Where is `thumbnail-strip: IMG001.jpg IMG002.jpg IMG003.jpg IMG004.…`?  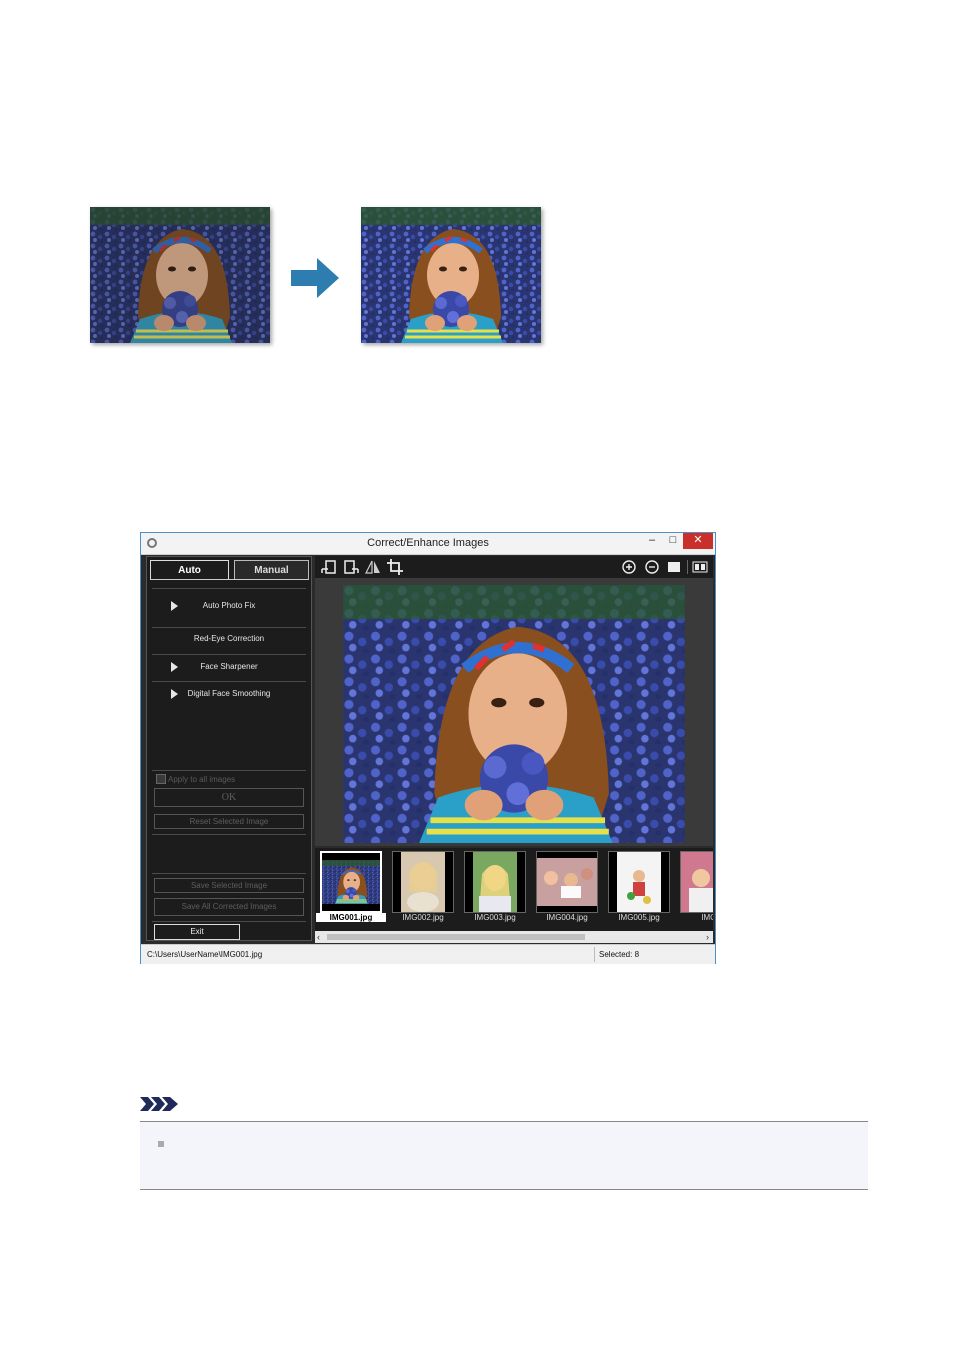
thumbnail-strip: IMG001.jpg IMG002.jpg IMG003.jpg IMG004.… is located at coordinates (514, 889).